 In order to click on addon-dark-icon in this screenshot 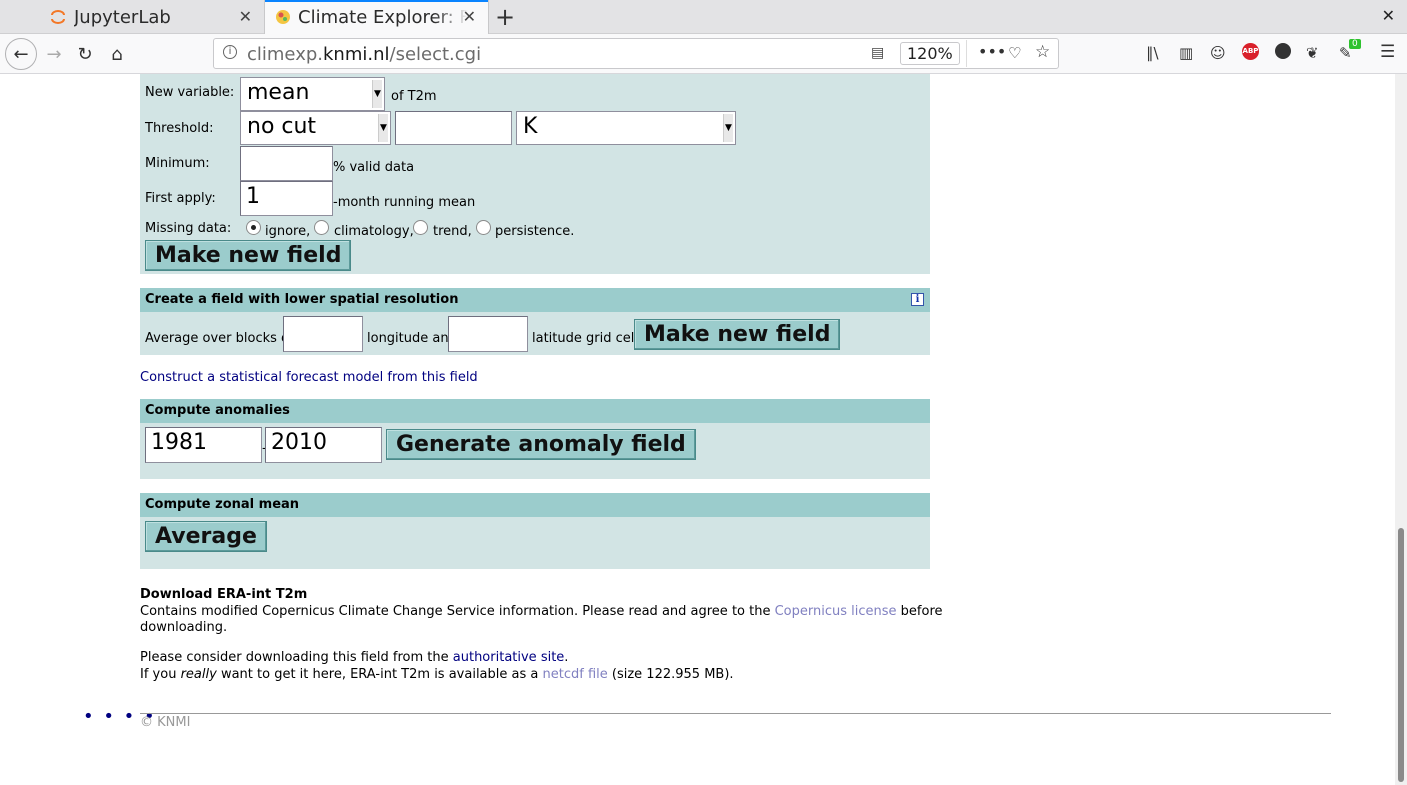, I will do `click(1283, 51)`.